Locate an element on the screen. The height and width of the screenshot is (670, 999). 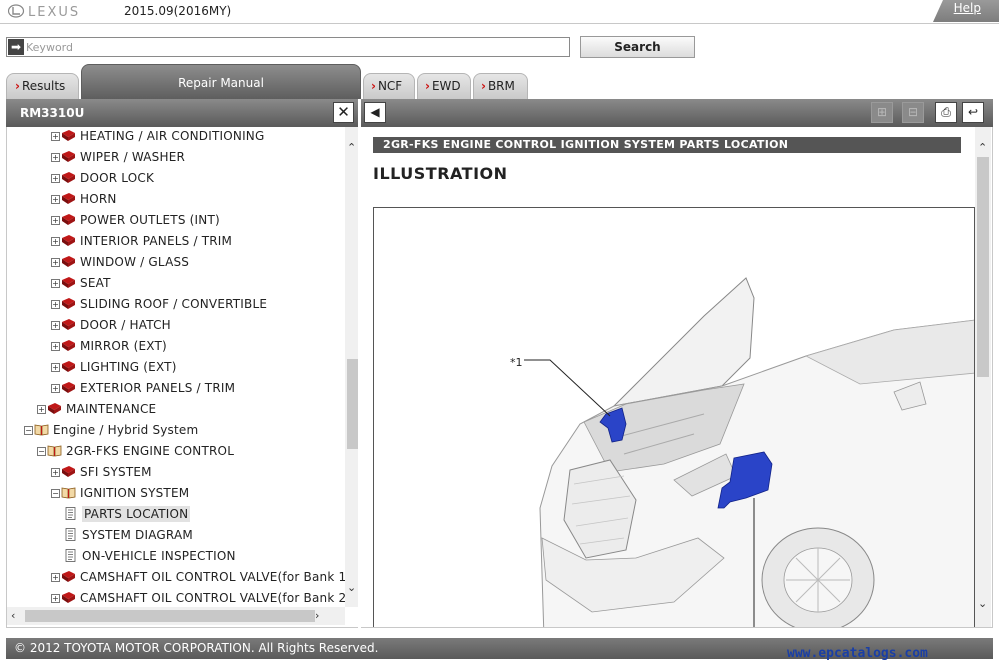
tree-item: ON-VEHICLE INSPECTION is located at coordinates (149, 559).